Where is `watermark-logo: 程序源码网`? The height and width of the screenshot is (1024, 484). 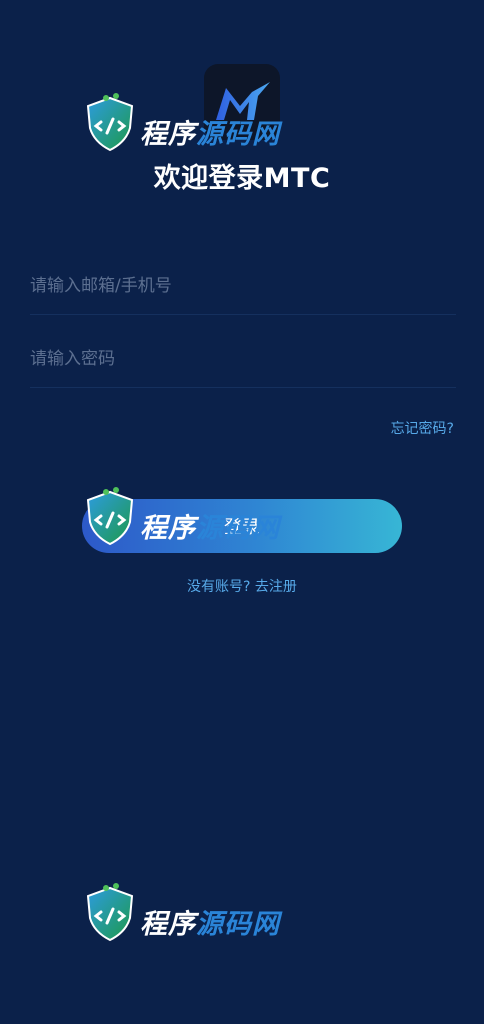
watermark-logo: 程序源码网 is located at coordinates (187, 927).